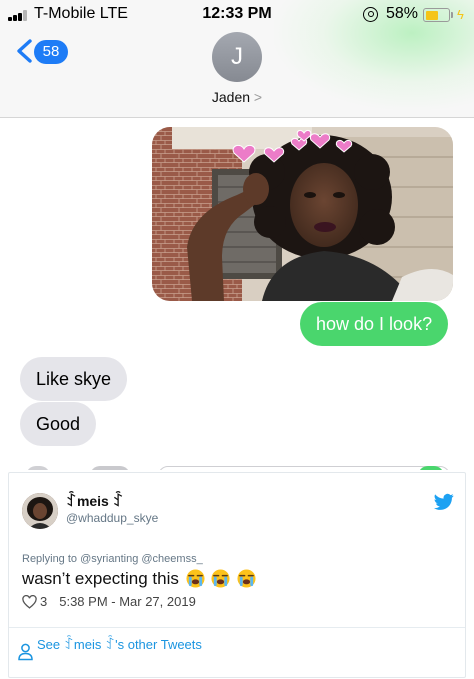 The image size is (474, 679). Describe the element at coordinates (370, 14) in the screenshot. I see `orientation-lock-icon` at that location.